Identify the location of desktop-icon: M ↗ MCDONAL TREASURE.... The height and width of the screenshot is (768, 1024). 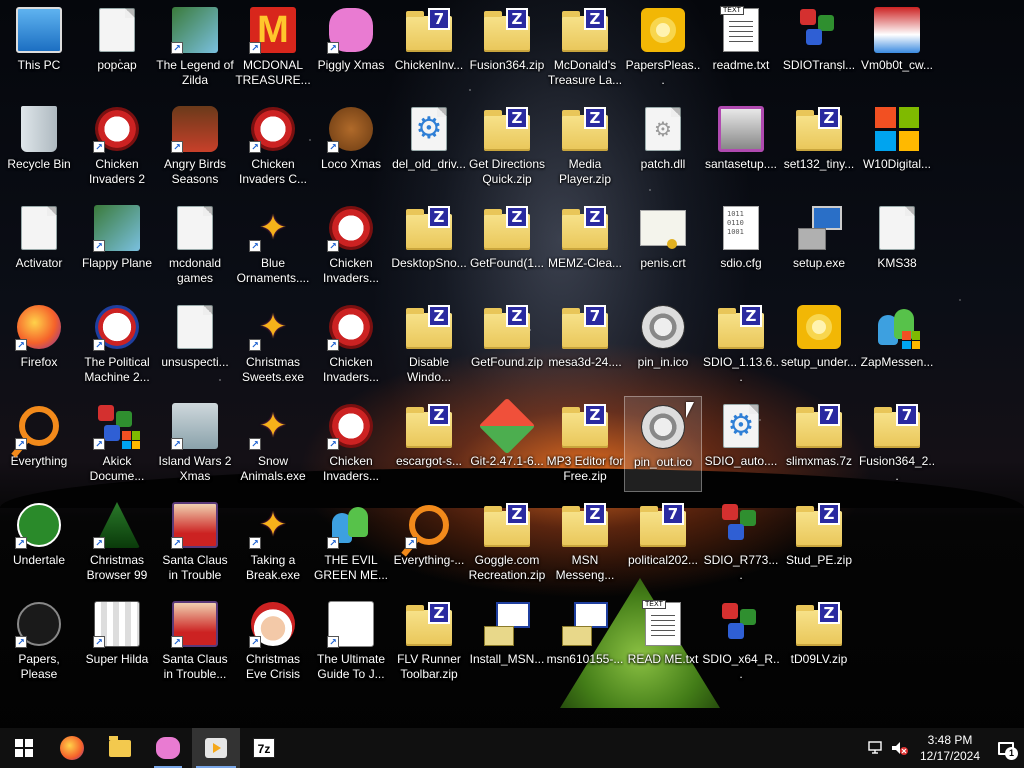
(273, 48).